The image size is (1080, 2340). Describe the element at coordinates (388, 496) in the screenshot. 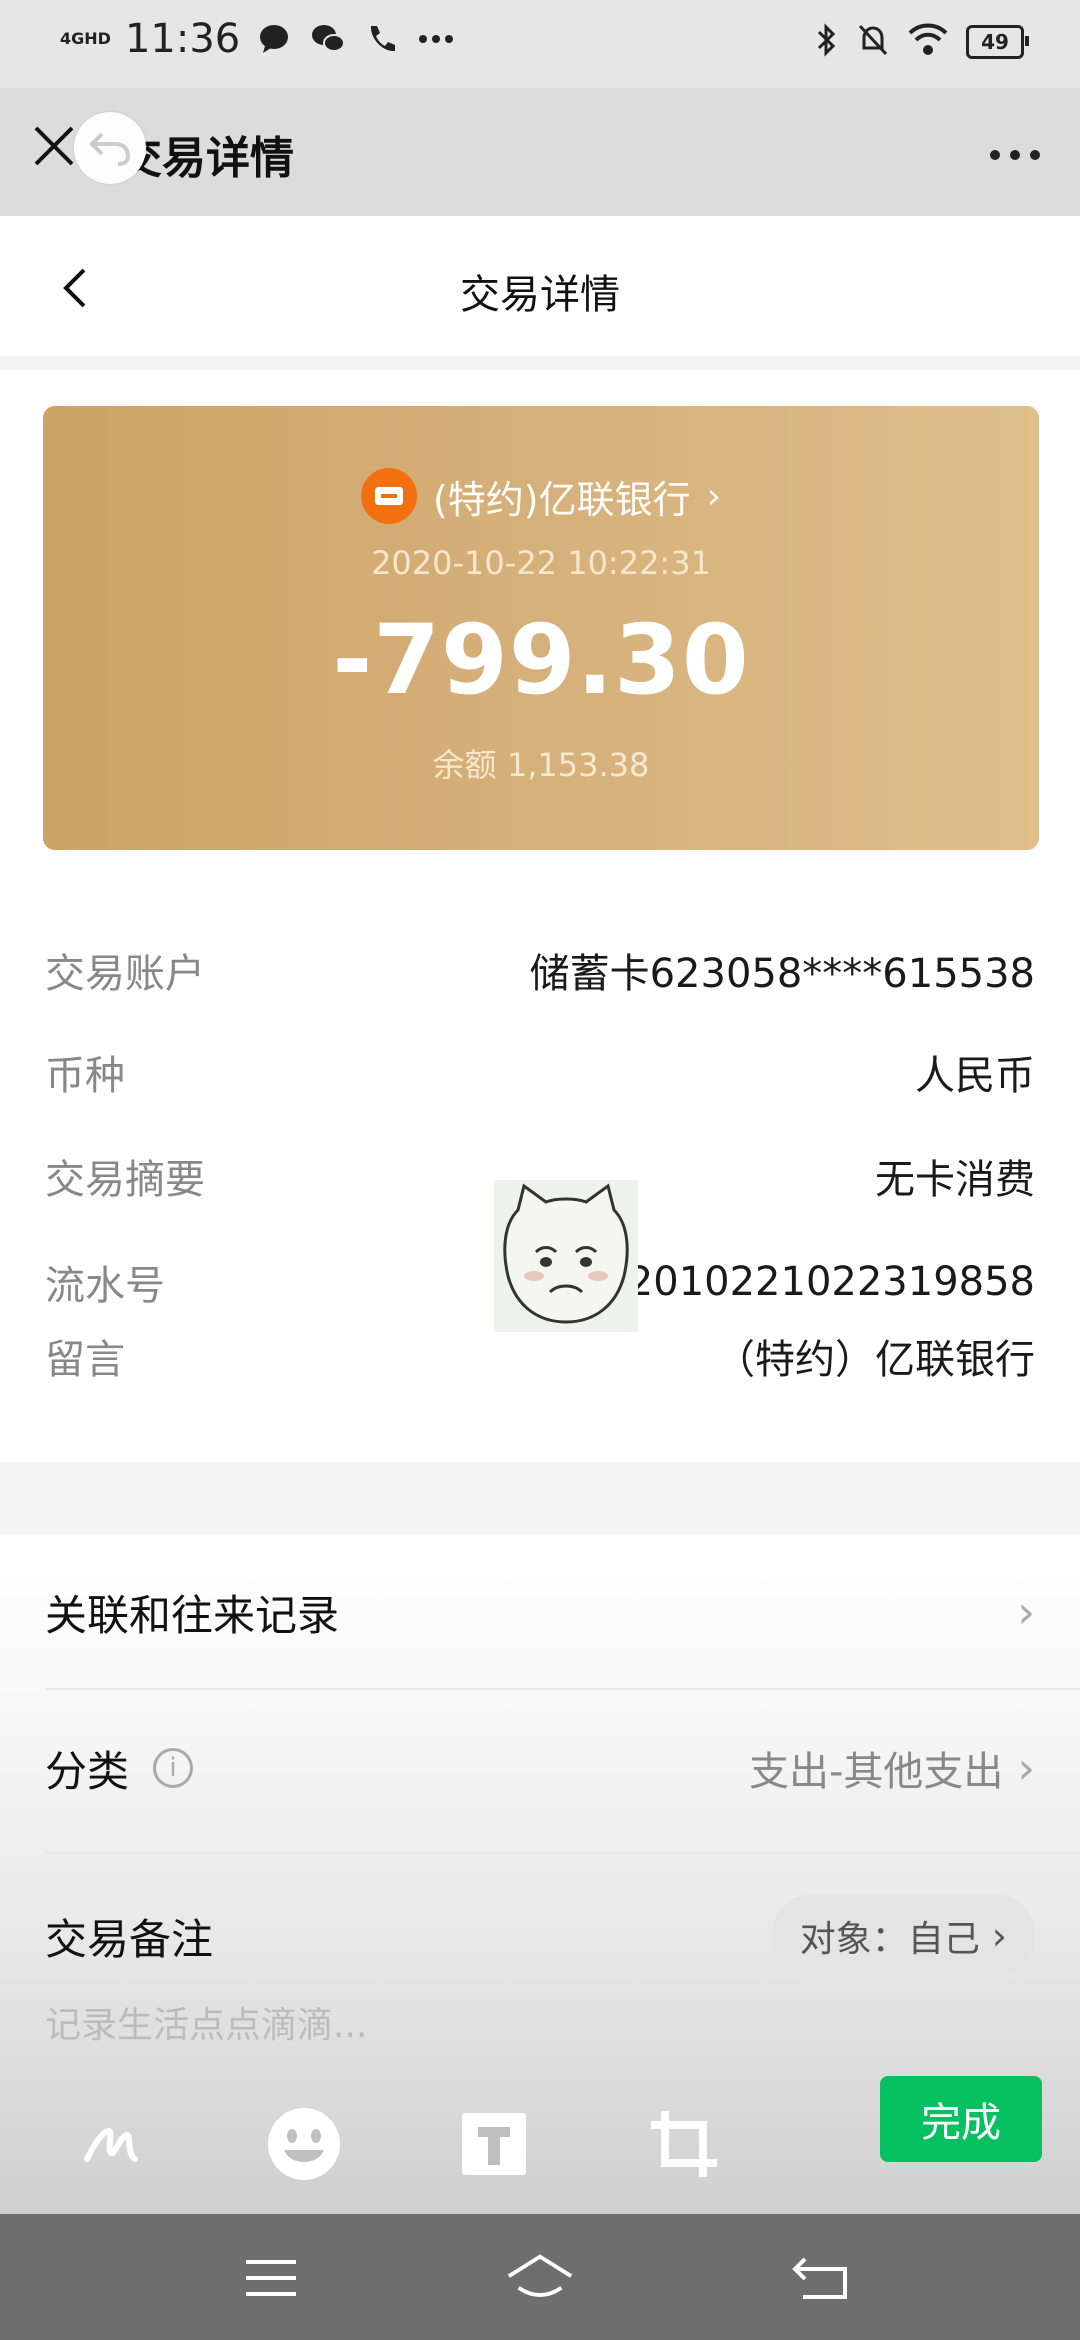

I see `bank-card-icon` at that location.